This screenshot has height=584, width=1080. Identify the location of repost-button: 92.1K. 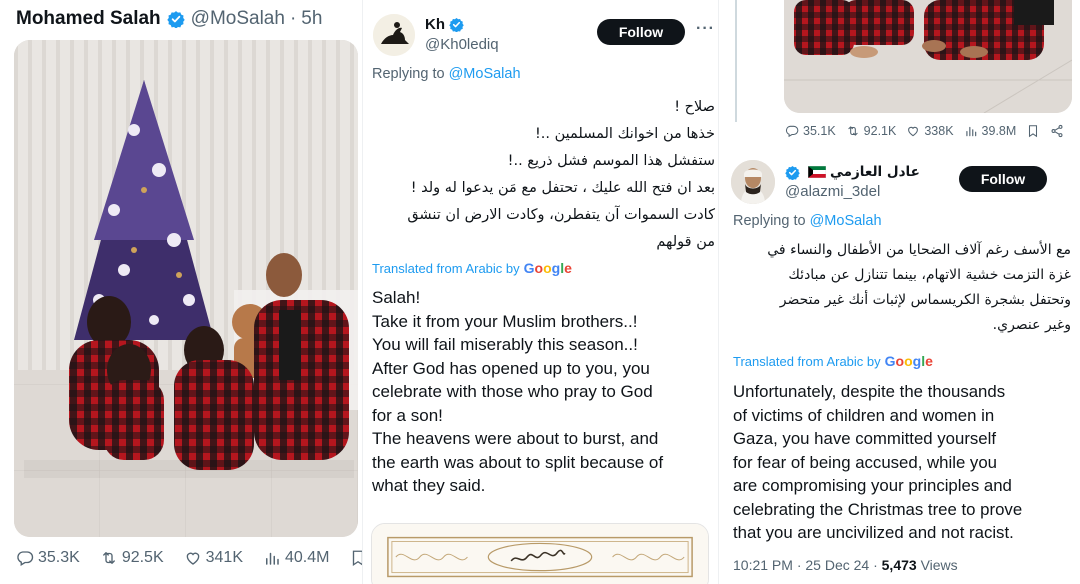
(871, 131).